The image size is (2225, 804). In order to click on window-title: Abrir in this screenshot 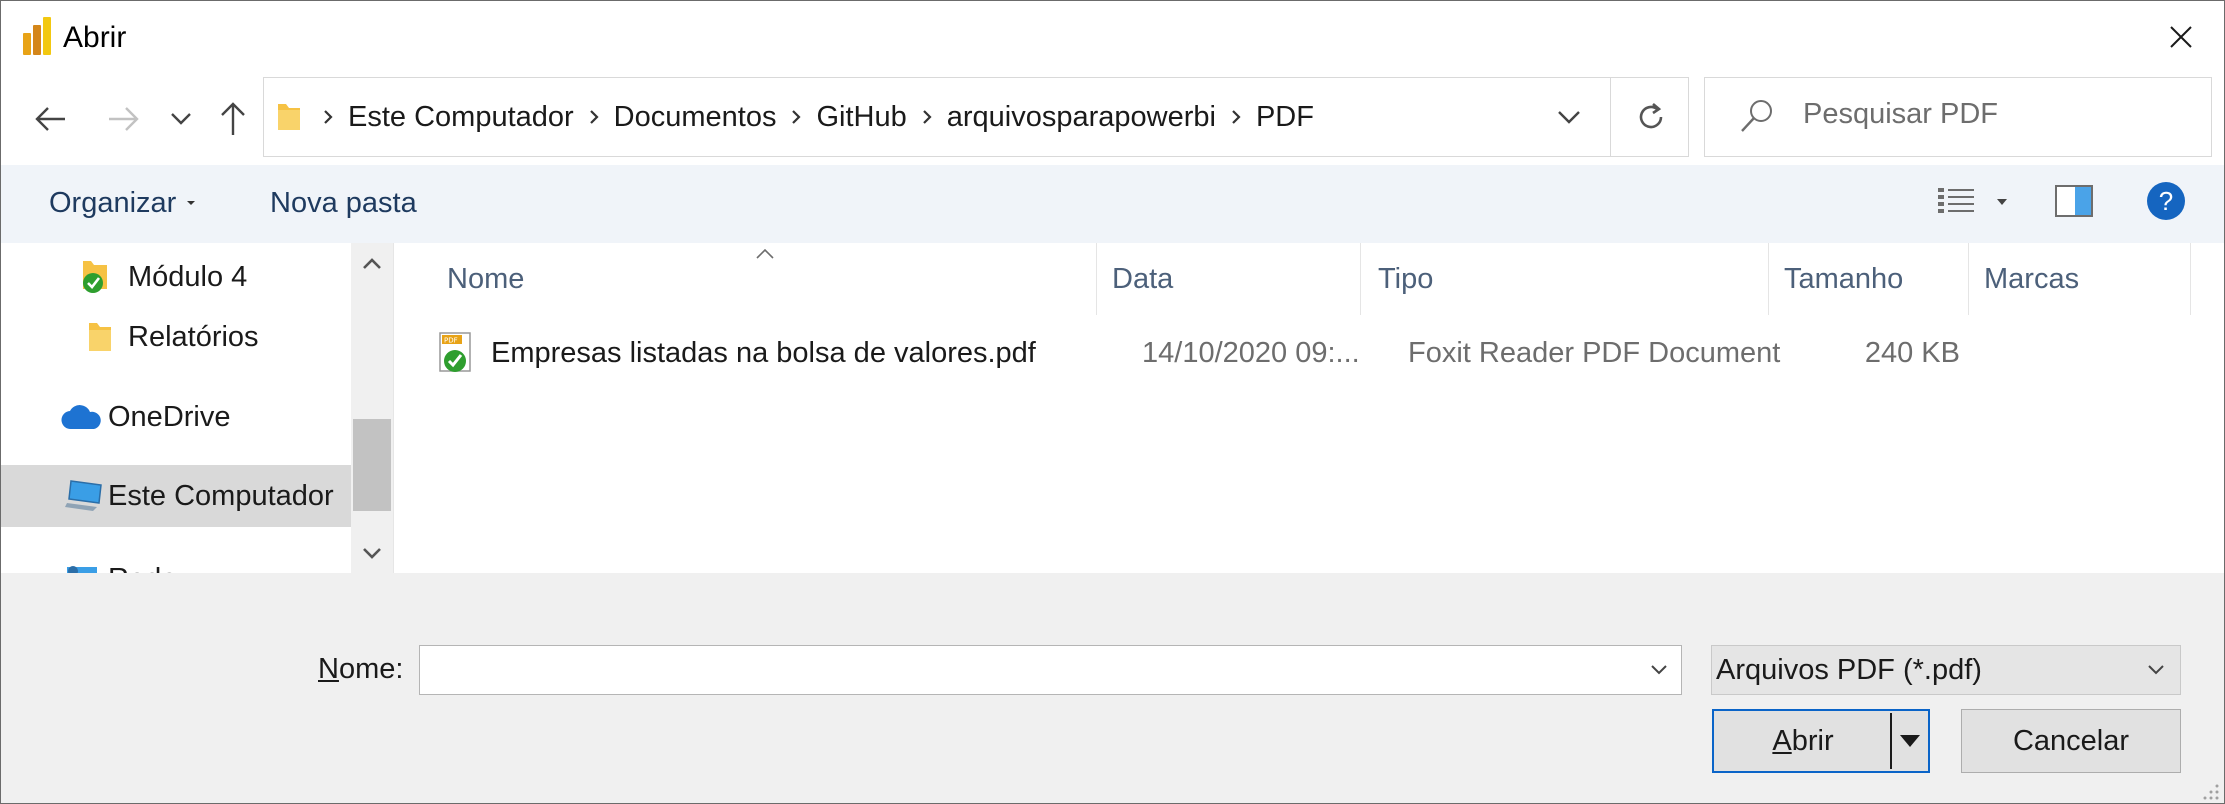, I will do `click(95, 37)`.